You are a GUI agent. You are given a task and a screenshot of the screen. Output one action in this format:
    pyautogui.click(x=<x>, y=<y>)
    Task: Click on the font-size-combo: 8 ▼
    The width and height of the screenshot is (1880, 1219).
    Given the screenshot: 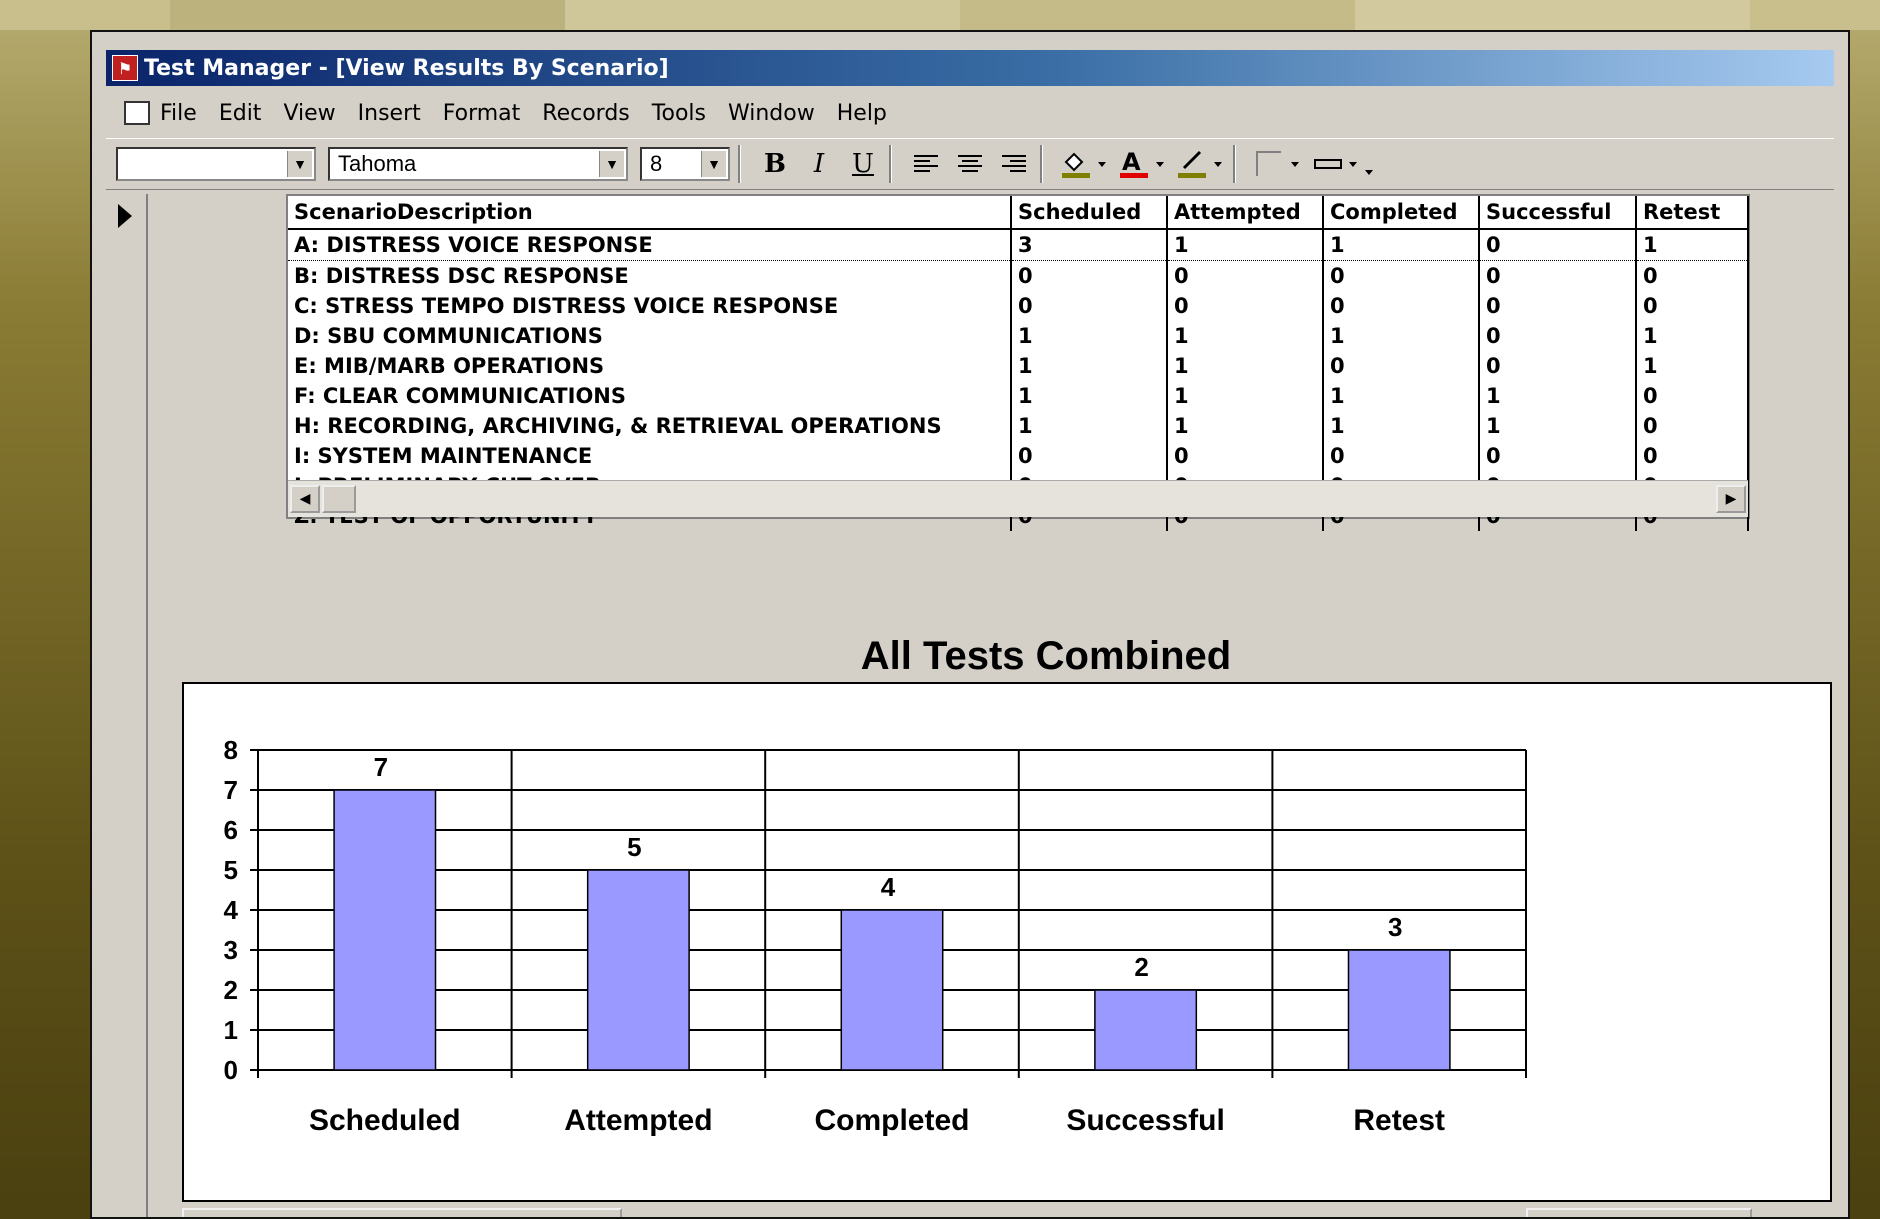 What is the action you would take?
    pyautogui.click(x=685, y=164)
    